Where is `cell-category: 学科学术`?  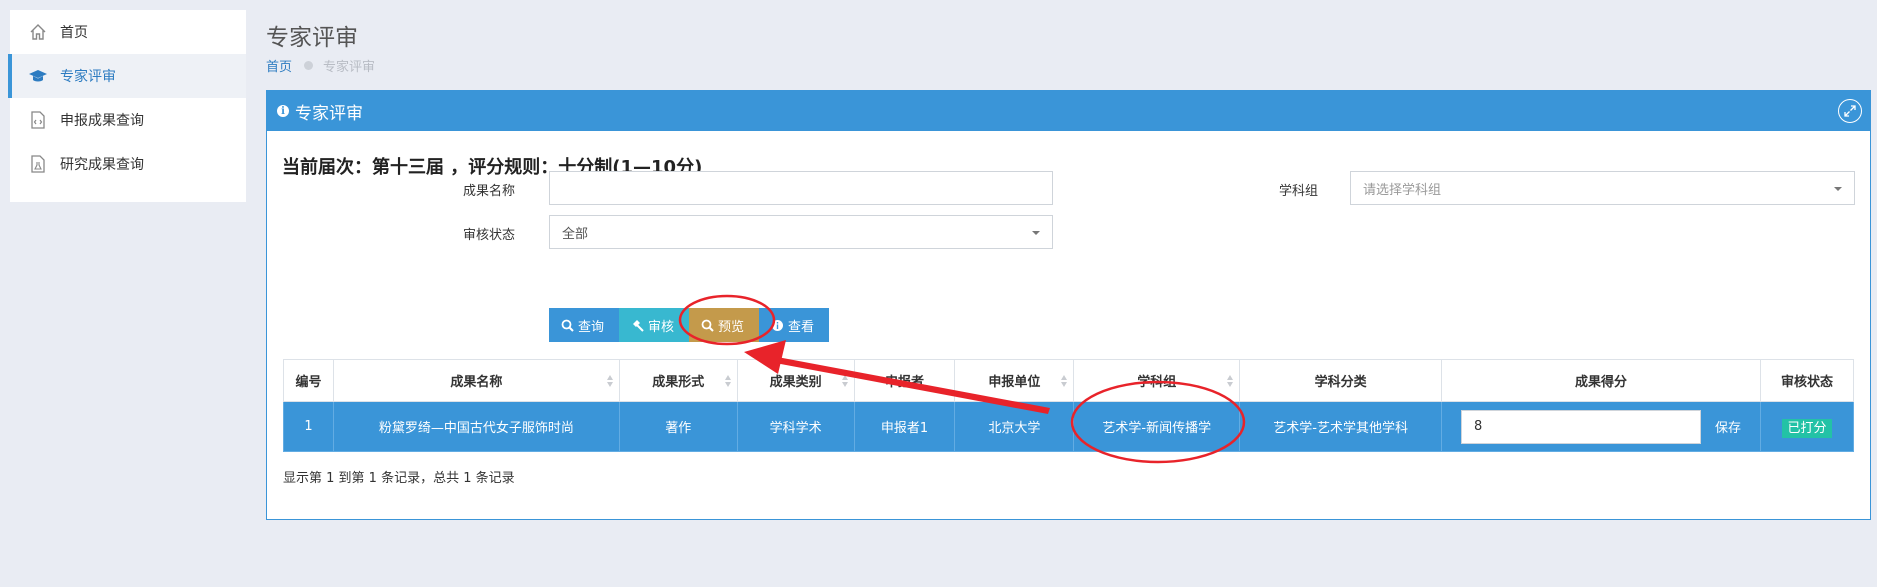 cell-category: 学科学术 is located at coordinates (795, 426).